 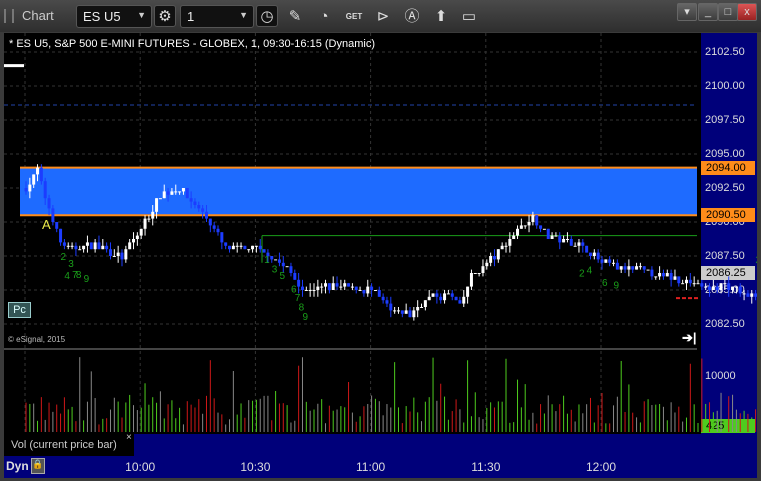 I want to click on get-icon: GET, so click(x=354, y=17).